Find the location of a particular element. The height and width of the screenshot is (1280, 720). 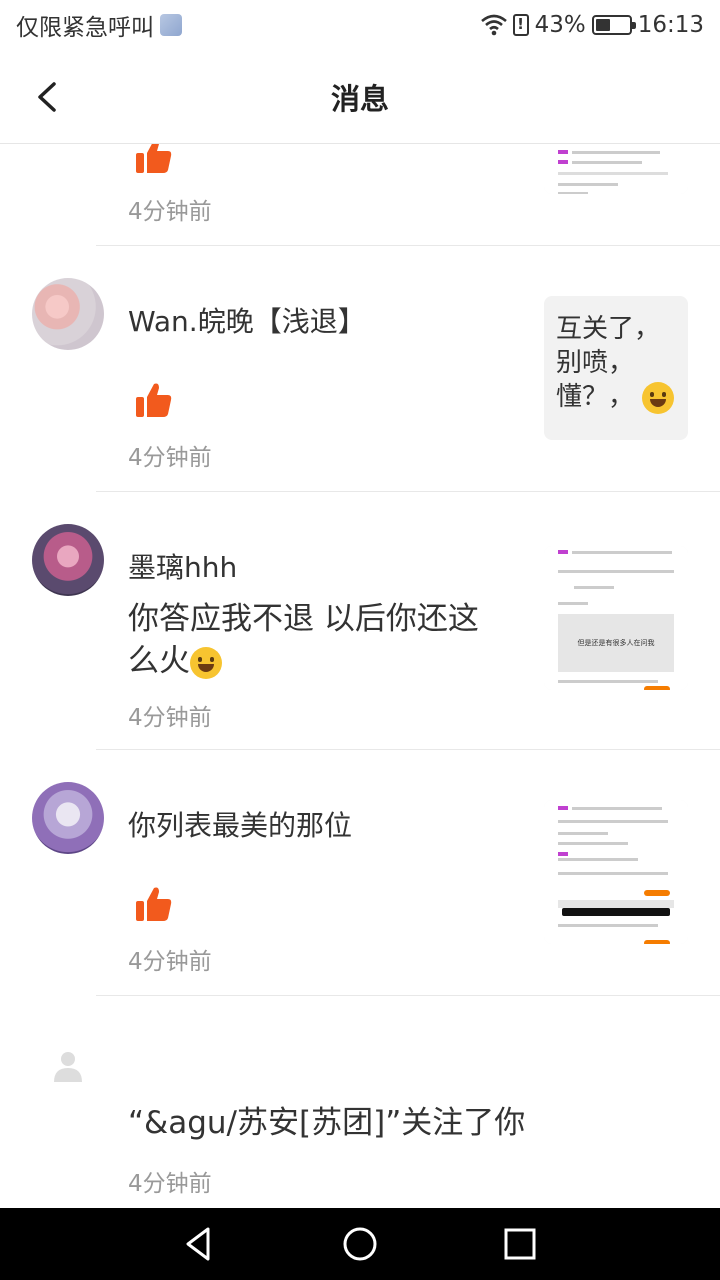

wifi-icon is located at coordinates (493, 25).